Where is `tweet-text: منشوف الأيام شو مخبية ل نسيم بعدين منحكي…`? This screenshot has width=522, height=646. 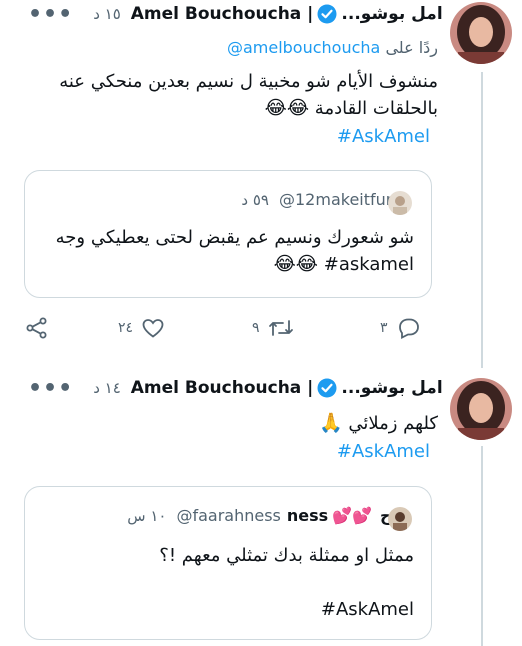 tweet-text: منشوف الأيام شو مخبية ل نسيم بعدين منحكي… is located at coordinates (228, 95).